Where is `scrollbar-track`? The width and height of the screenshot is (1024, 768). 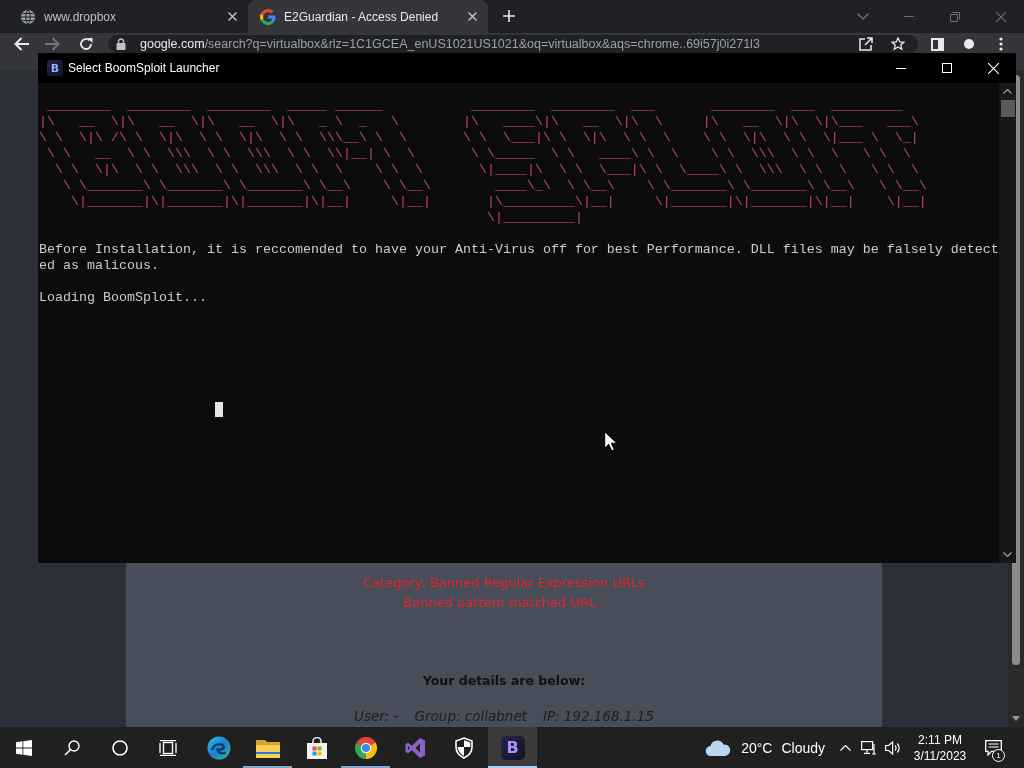 scrollbar-track is located at coordinates (1007, 323).